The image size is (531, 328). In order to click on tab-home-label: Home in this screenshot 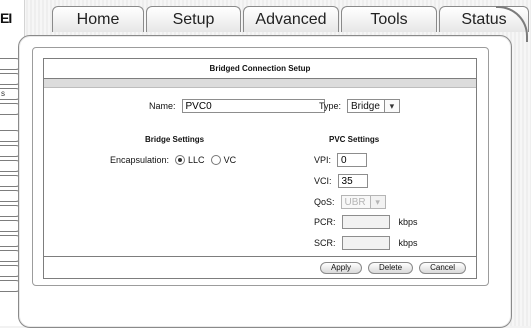, I will do `click(98, 19)`.